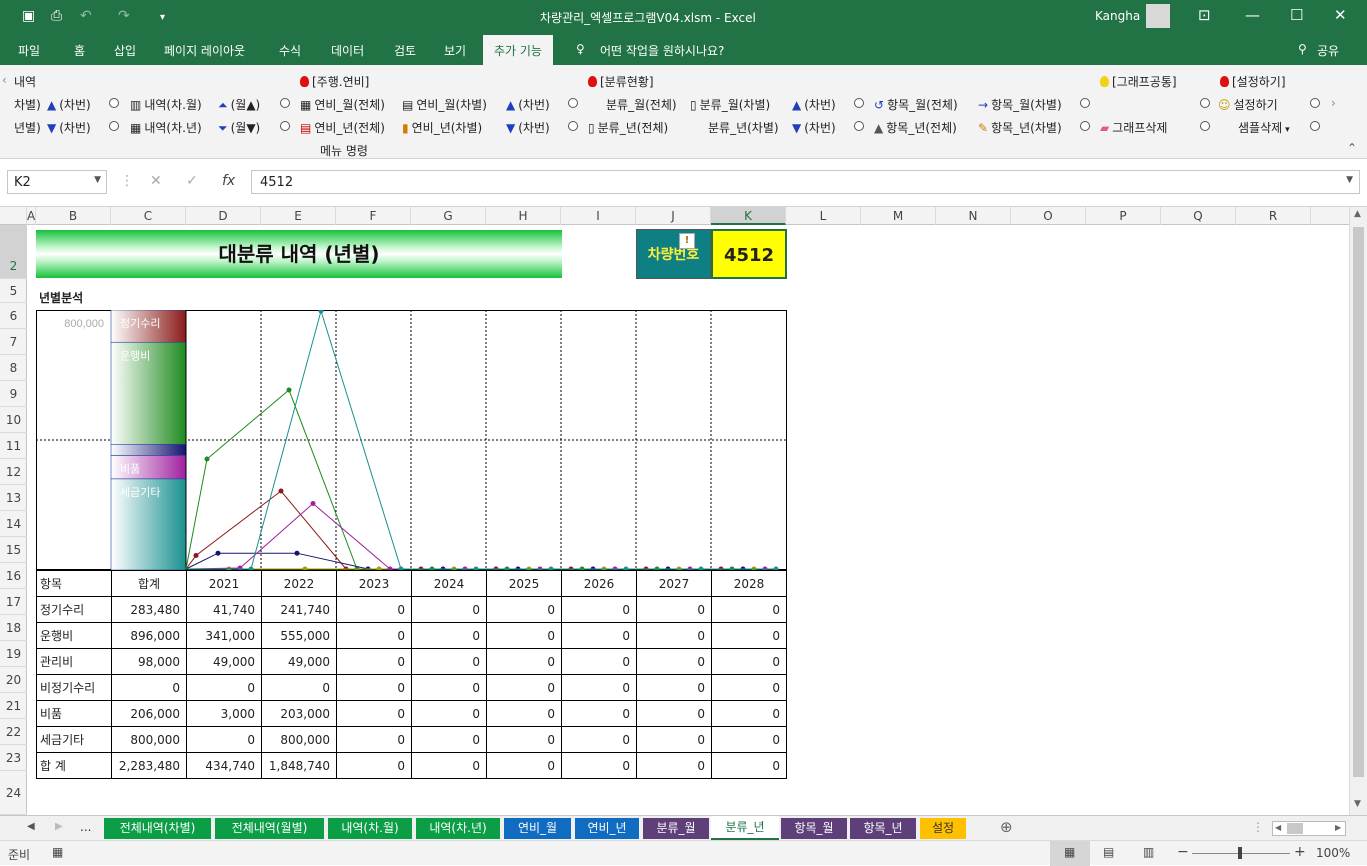  What do you see at coordinates (74, 661) in the screenshot?
I see `table-cell: 관리비` at bounding box center [74, 661].